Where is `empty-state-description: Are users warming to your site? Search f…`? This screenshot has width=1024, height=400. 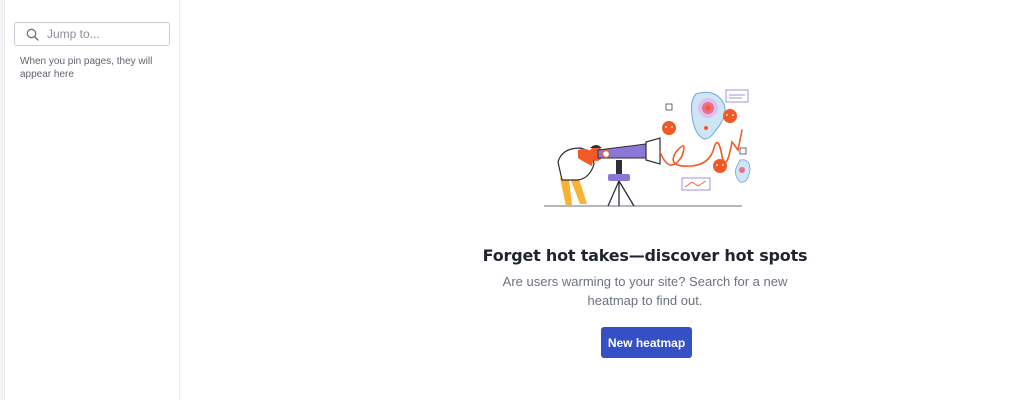 empty-state-description: Are users warming to your site? Search f… is located at coordinates (602, 291).